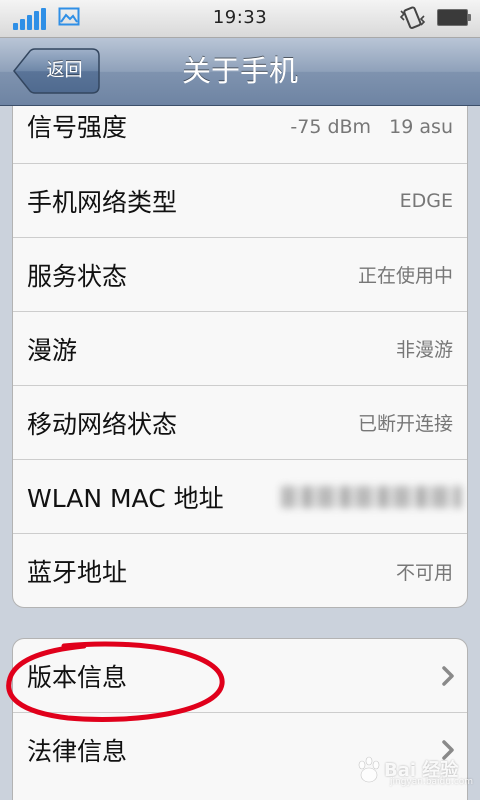  I want to click on list-item-legal-info: 法律信息, so click(240, 750).